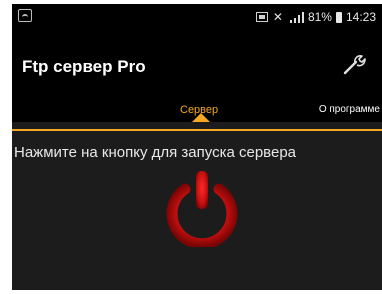  What do you see at coordinates (84, 66) in the screenshot?
I see `app-title: Ftp сервер Pro` at bounding box center [84, 66].